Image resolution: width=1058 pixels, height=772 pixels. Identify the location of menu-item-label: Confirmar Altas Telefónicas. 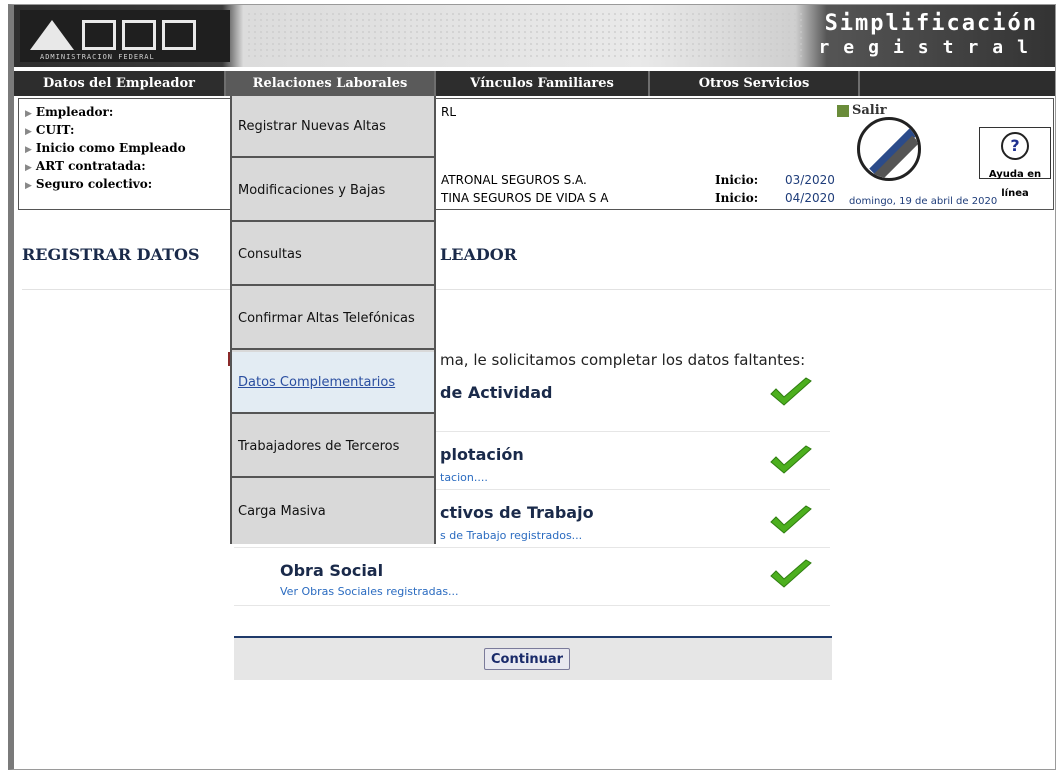
(326, 318).